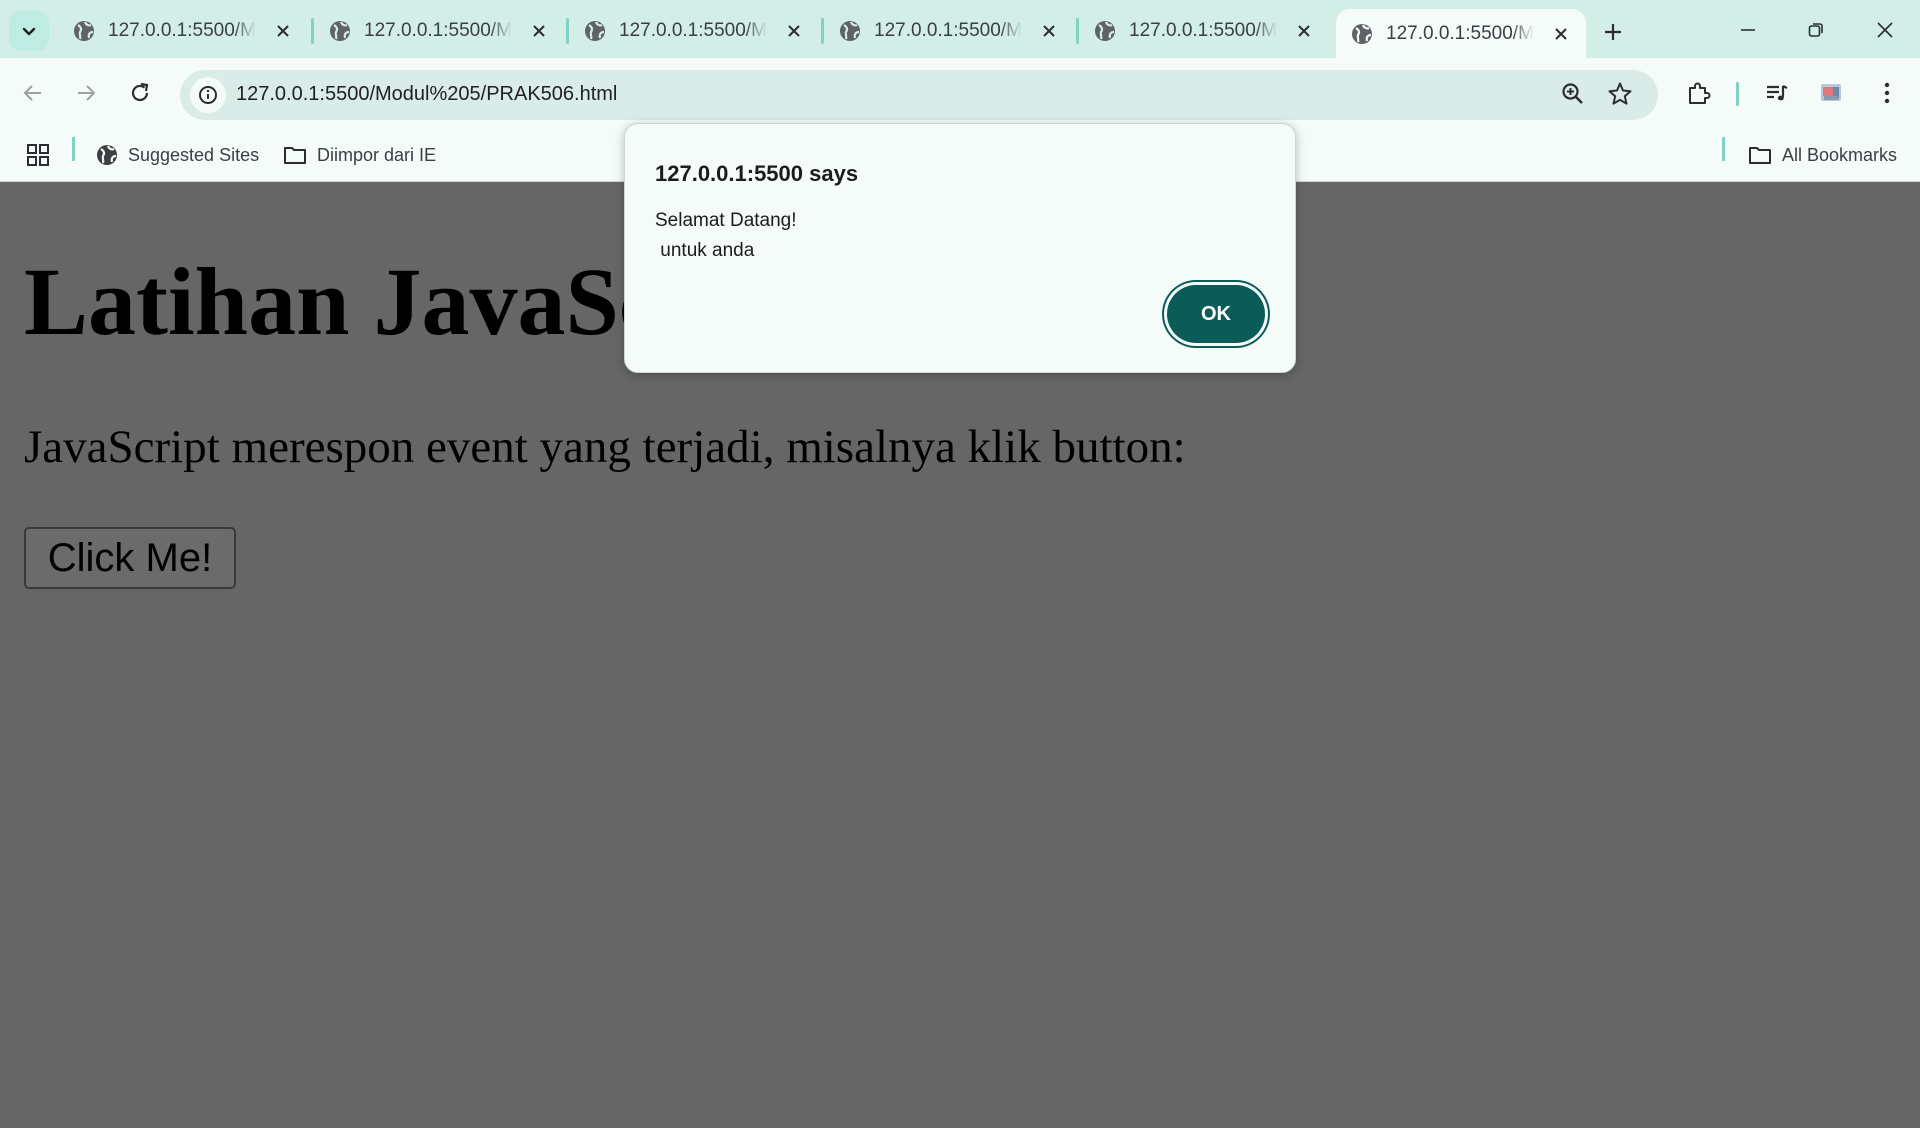 The image size is (1920, 1128). I want to click on apps-button, so click(43, 155).